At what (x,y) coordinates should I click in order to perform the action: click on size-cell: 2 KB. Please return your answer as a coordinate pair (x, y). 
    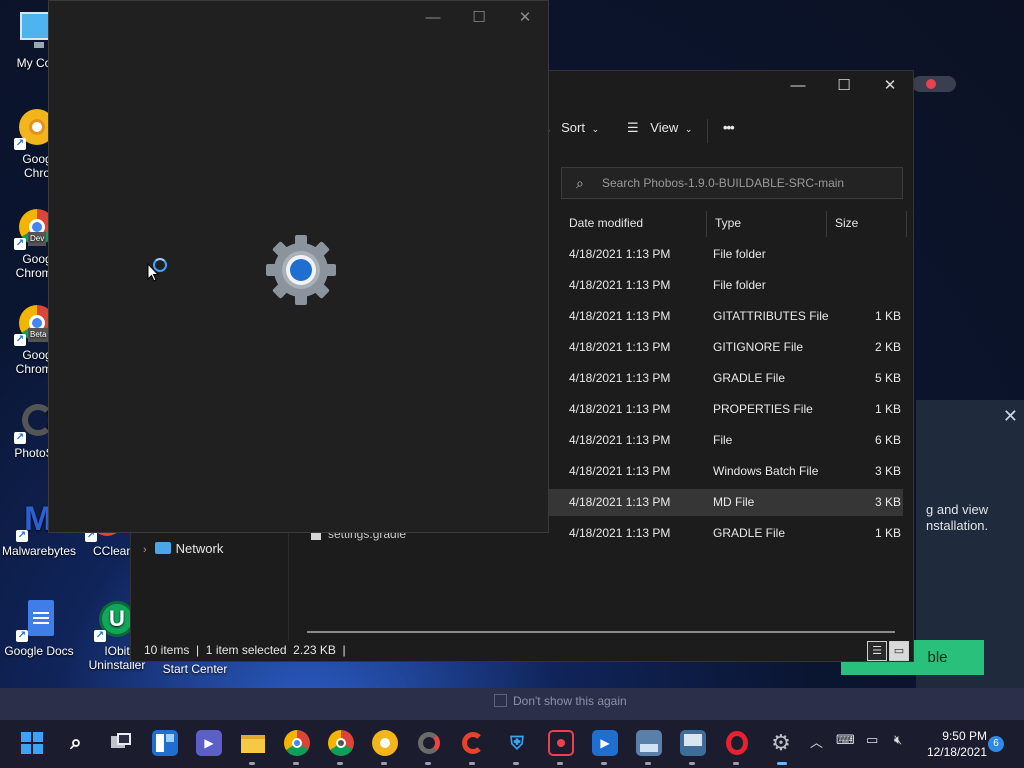
    Looking at the image, I should click on (887, 347).